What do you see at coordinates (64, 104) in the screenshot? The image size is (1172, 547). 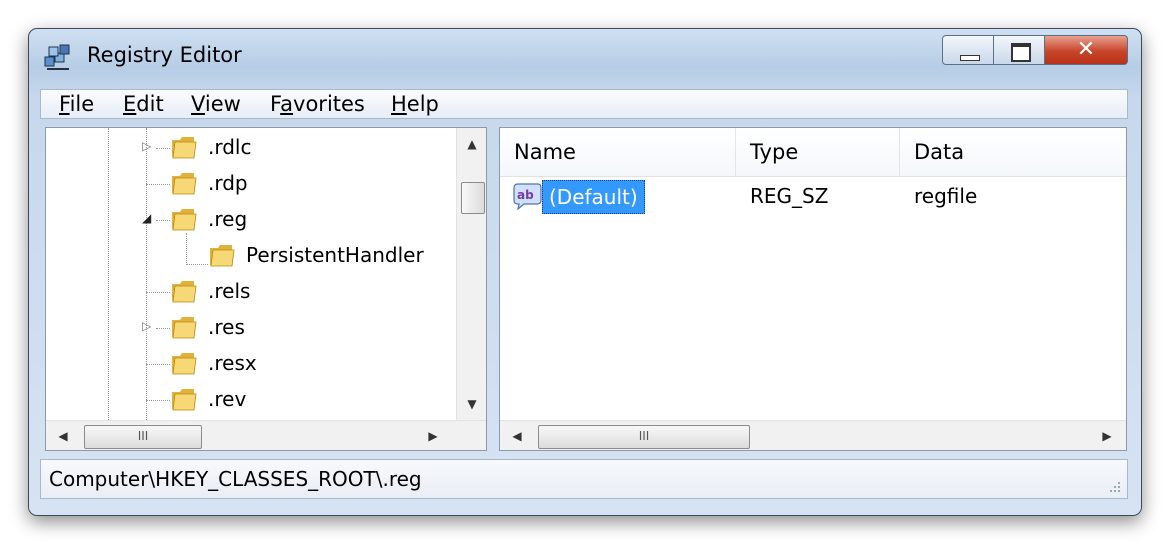 I see `menu-file-accelerator: F` at bounding box center [64, 104].